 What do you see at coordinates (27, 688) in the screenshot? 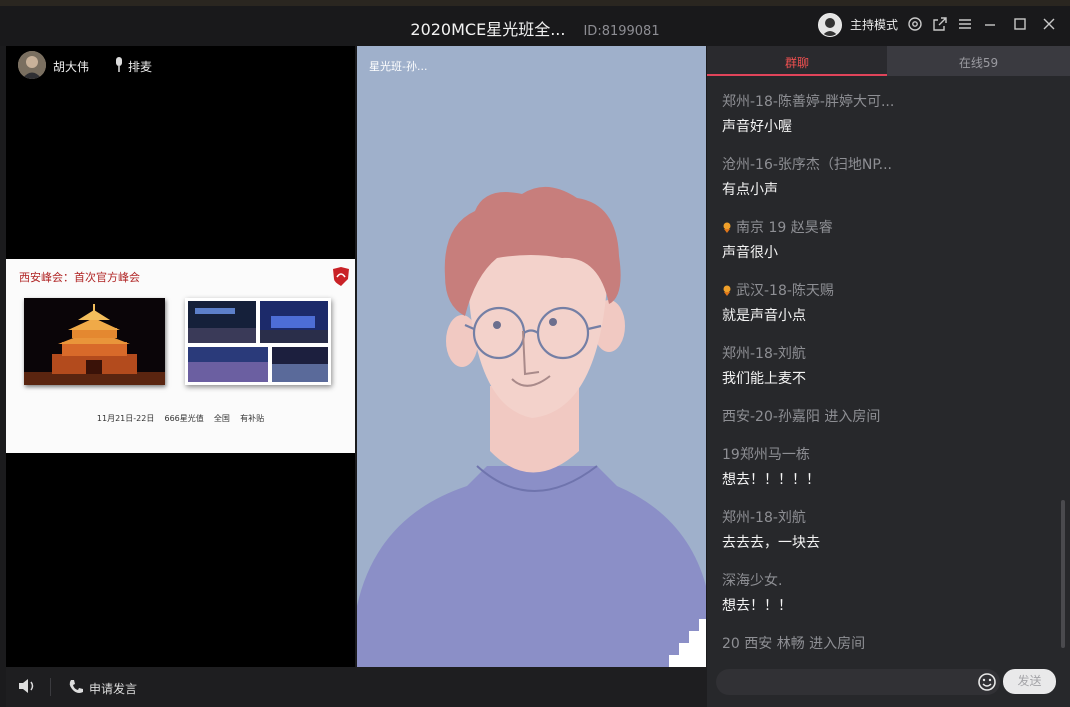
I see `speaker-icon` at bounding box center [27, 688].